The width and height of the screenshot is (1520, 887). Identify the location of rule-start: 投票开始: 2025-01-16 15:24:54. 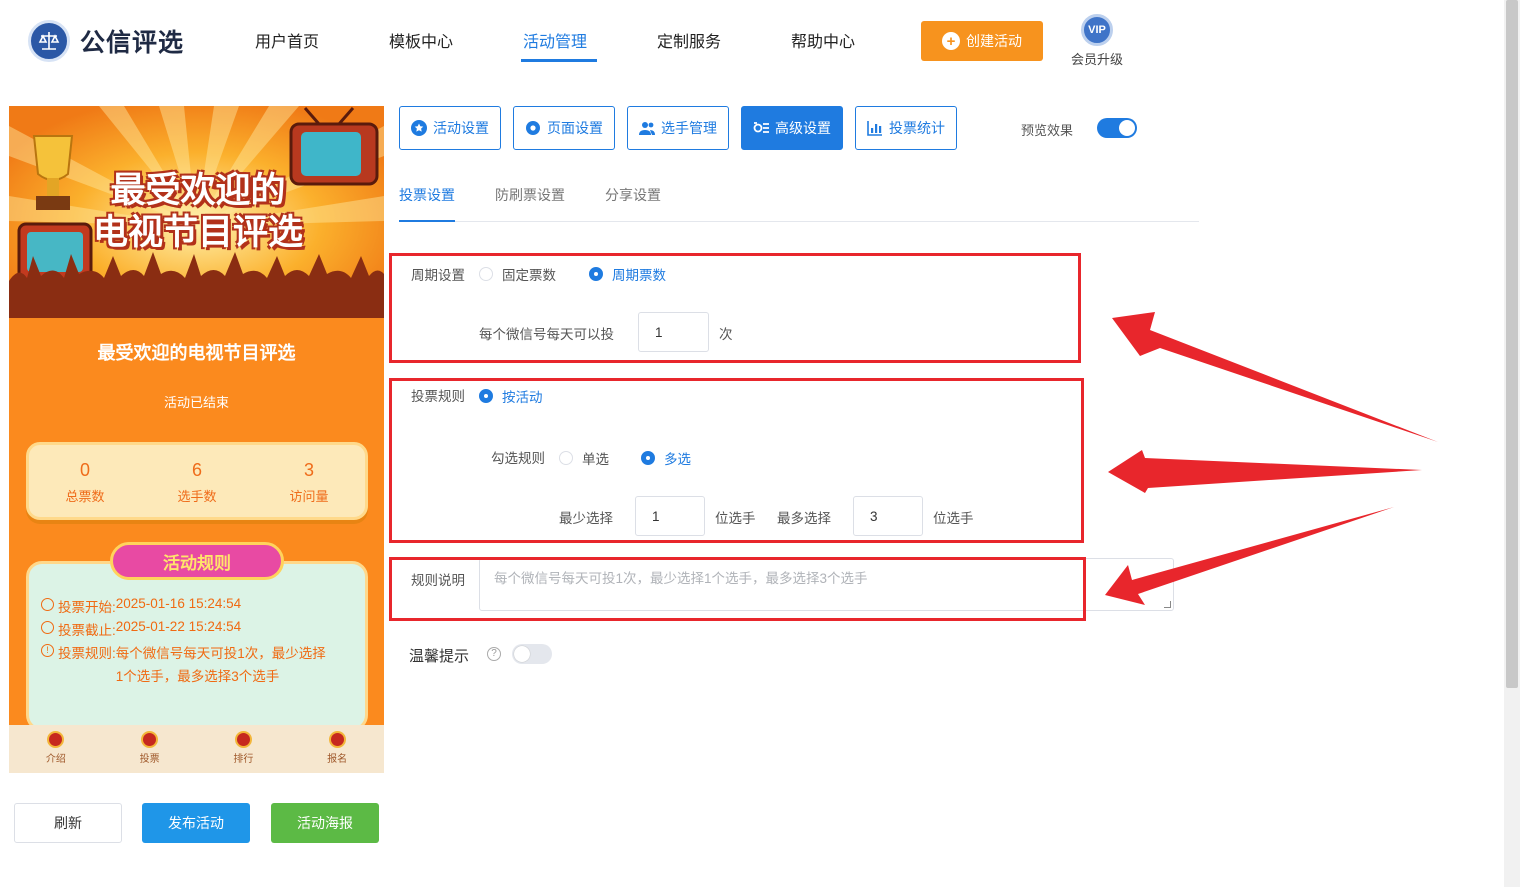
(141, 606).